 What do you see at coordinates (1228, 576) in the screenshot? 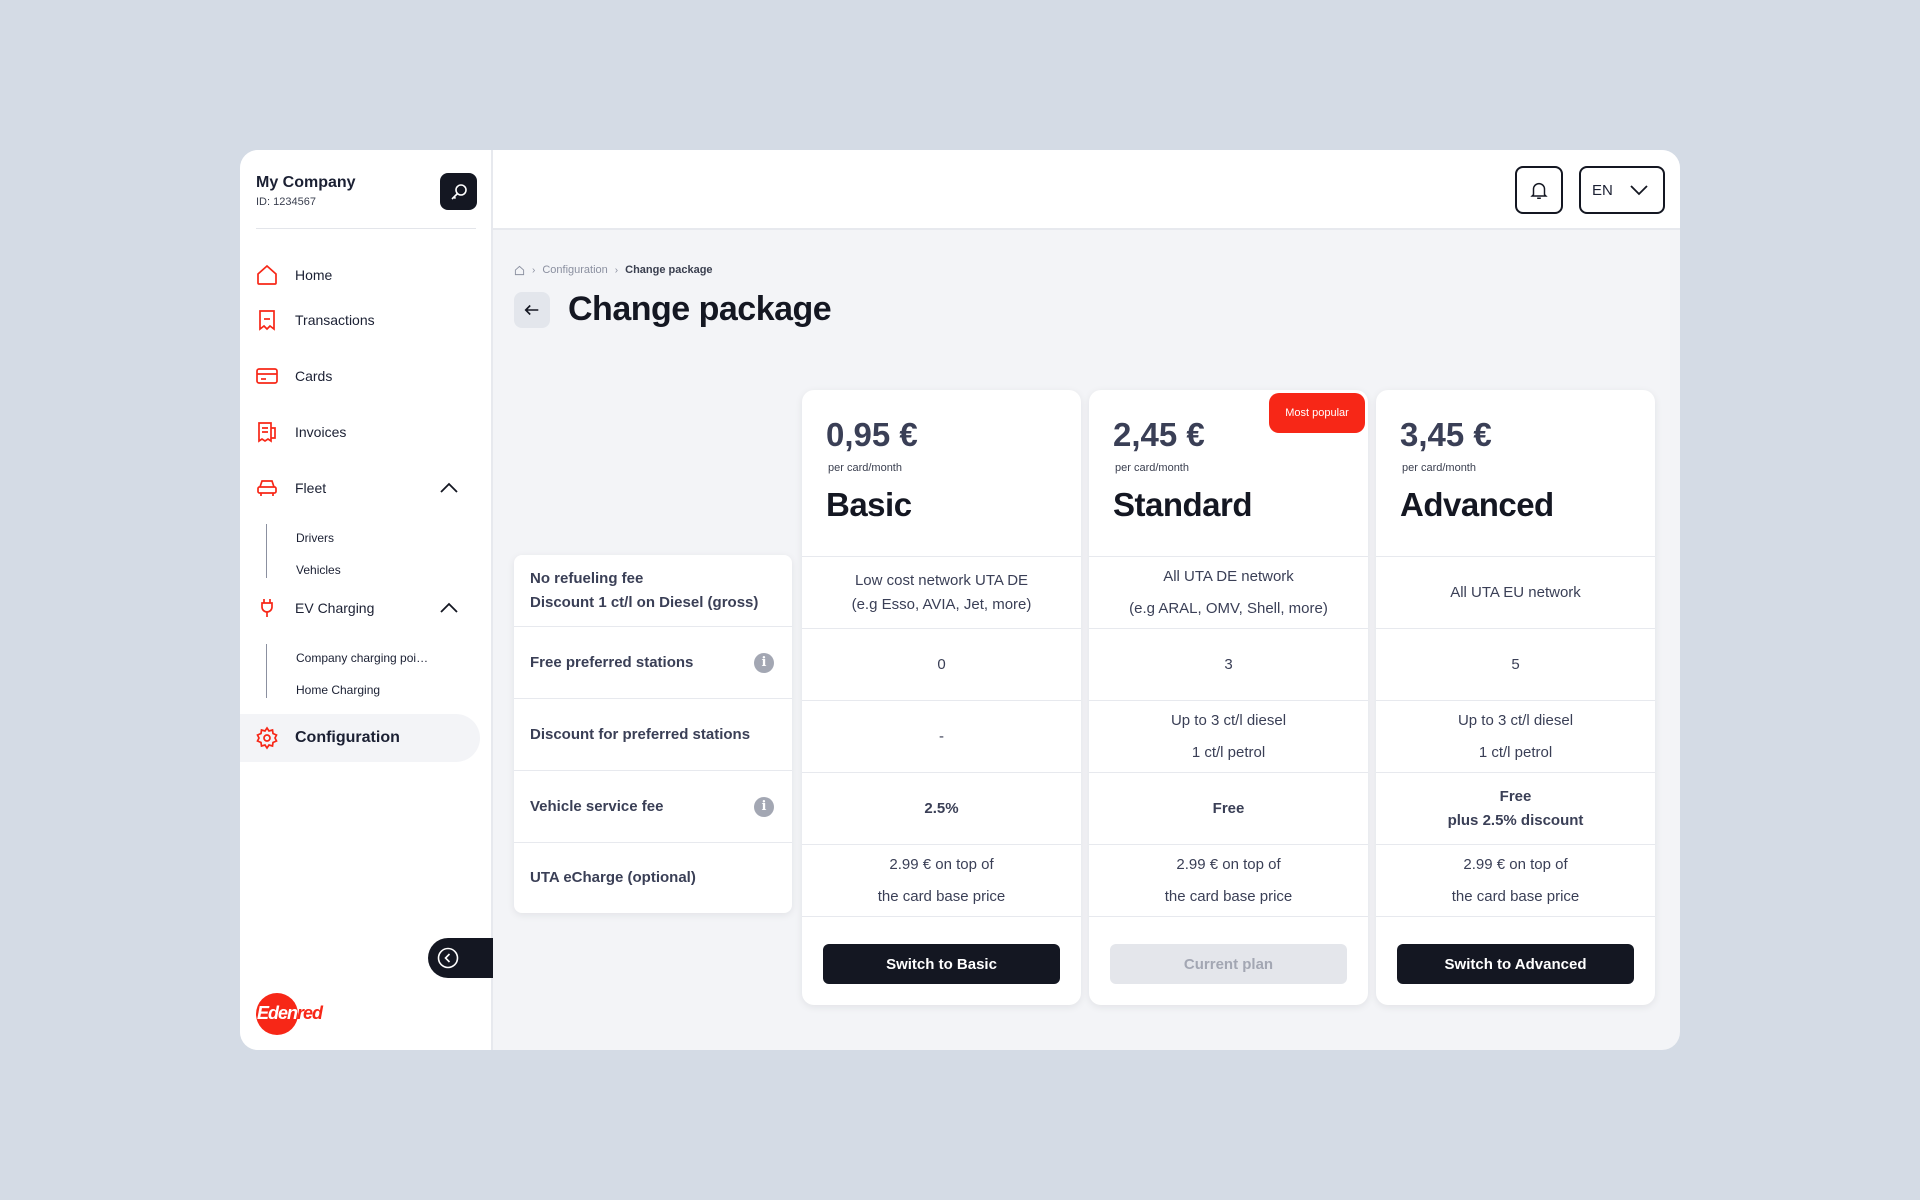
I see `cell-line: All UTA DE network` at bounding box center [1228, 576].